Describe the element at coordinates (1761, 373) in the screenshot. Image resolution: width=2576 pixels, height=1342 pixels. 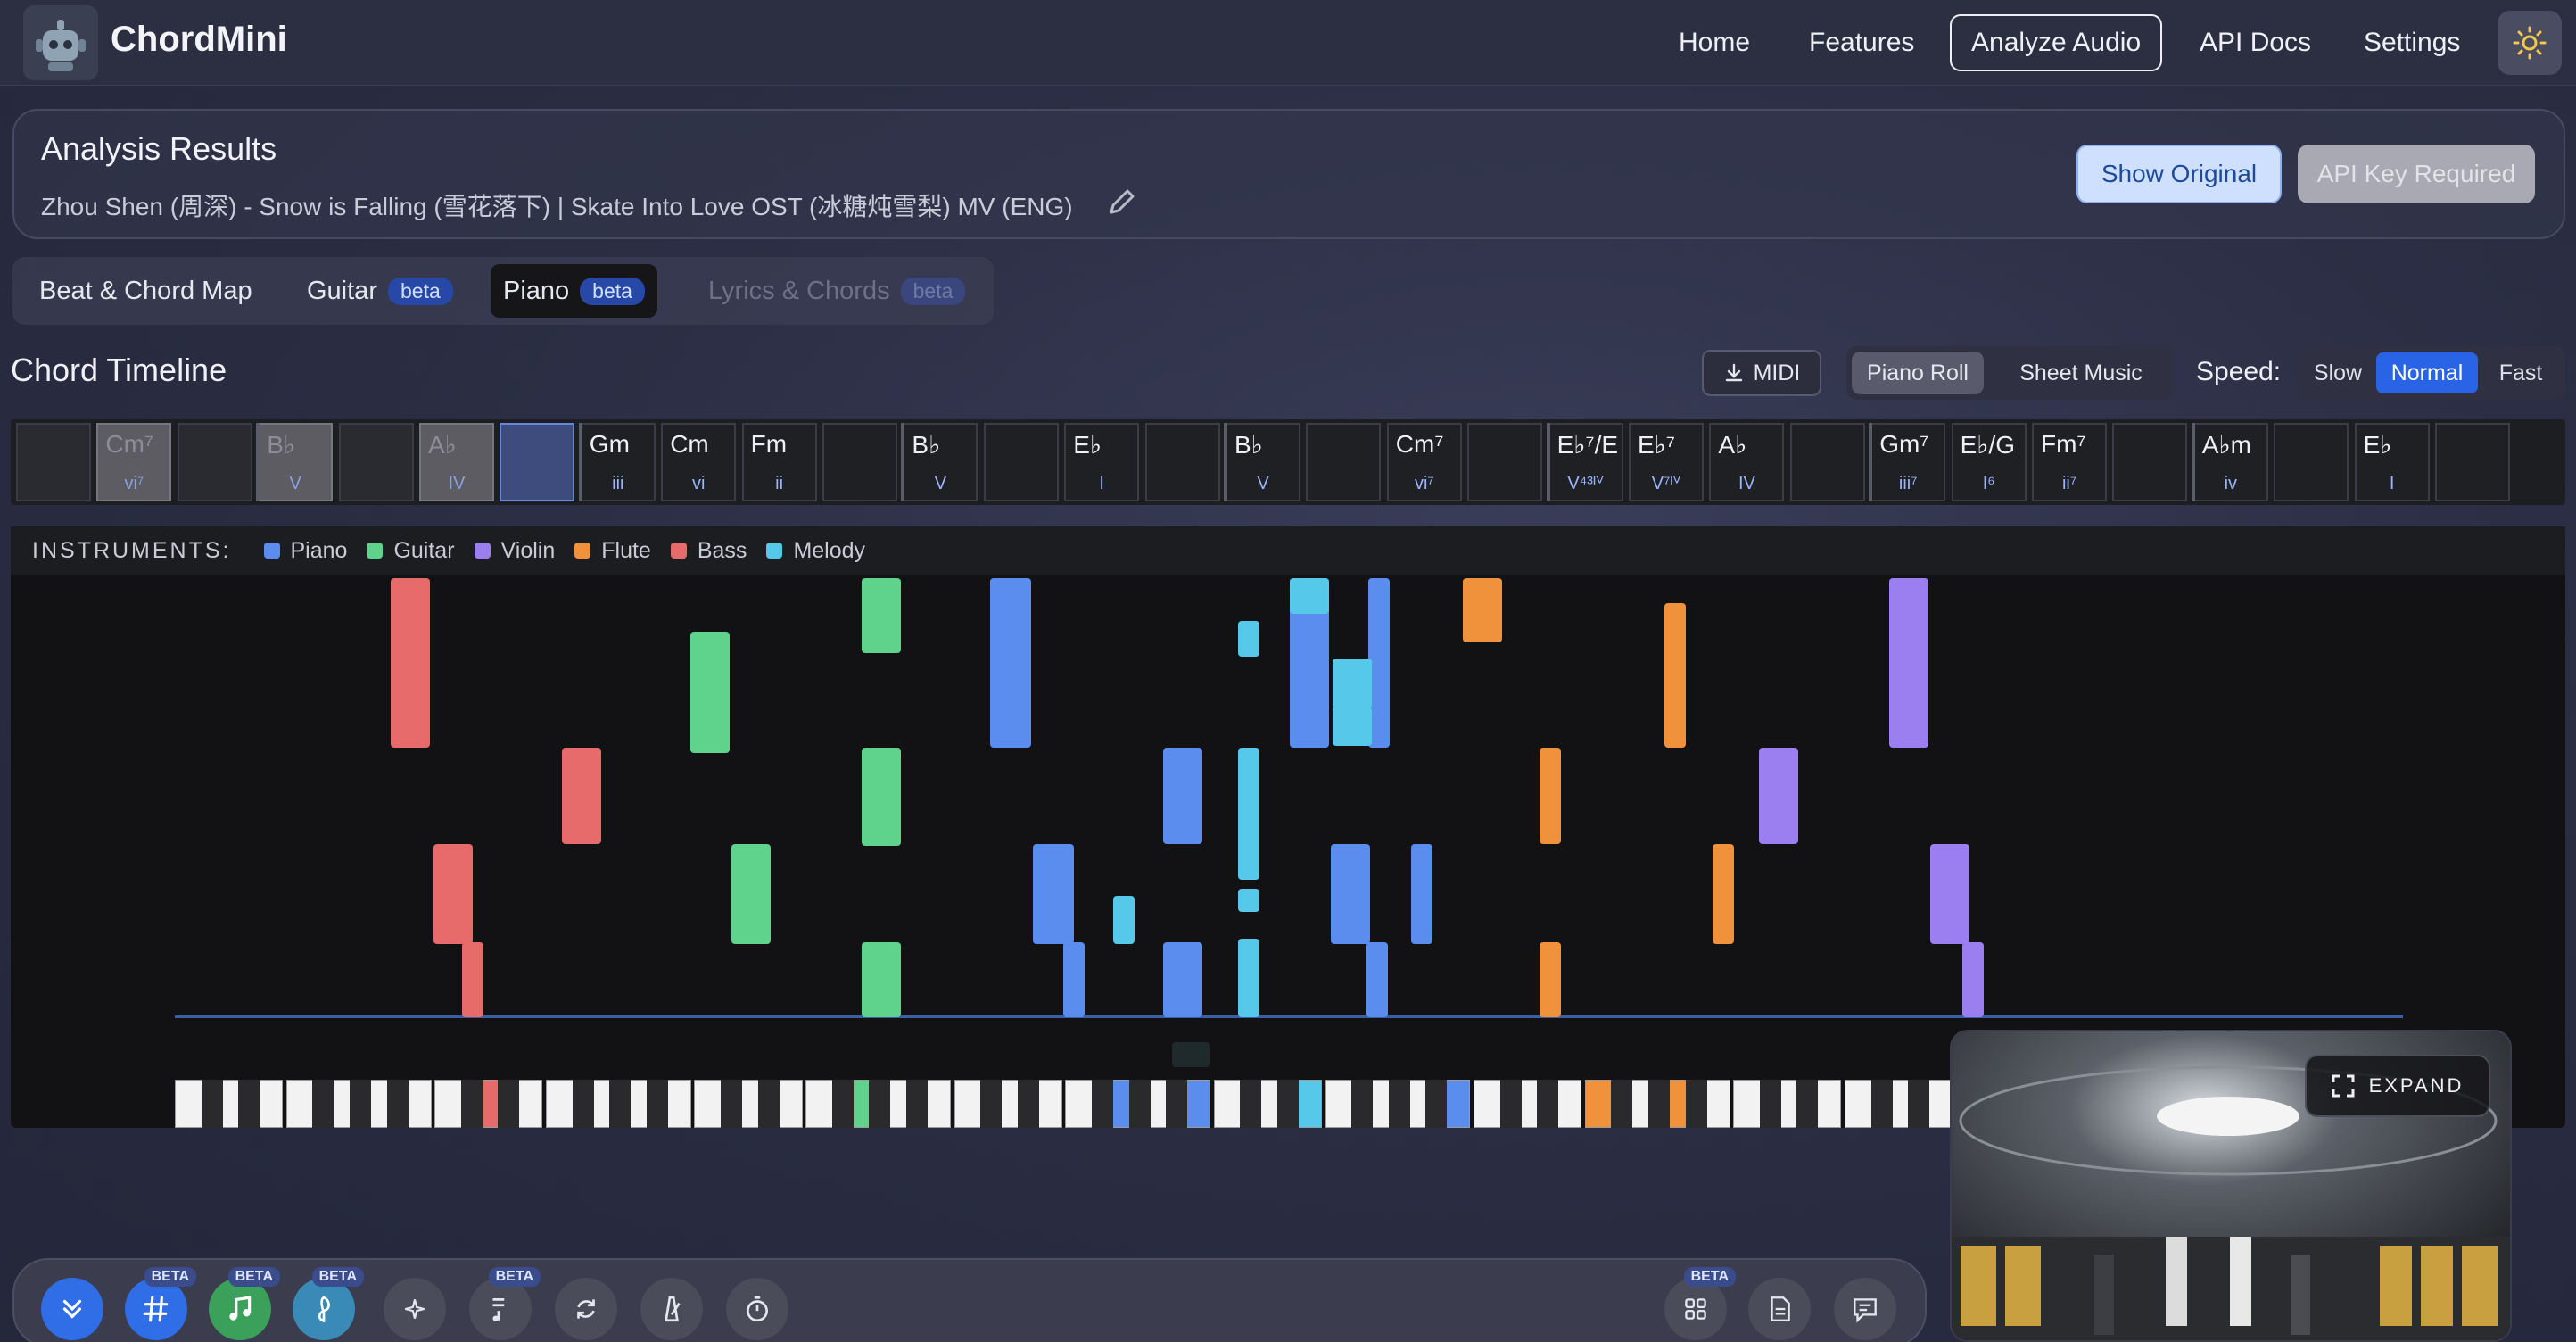
I see `midi-download-button: MIDI` at that location.